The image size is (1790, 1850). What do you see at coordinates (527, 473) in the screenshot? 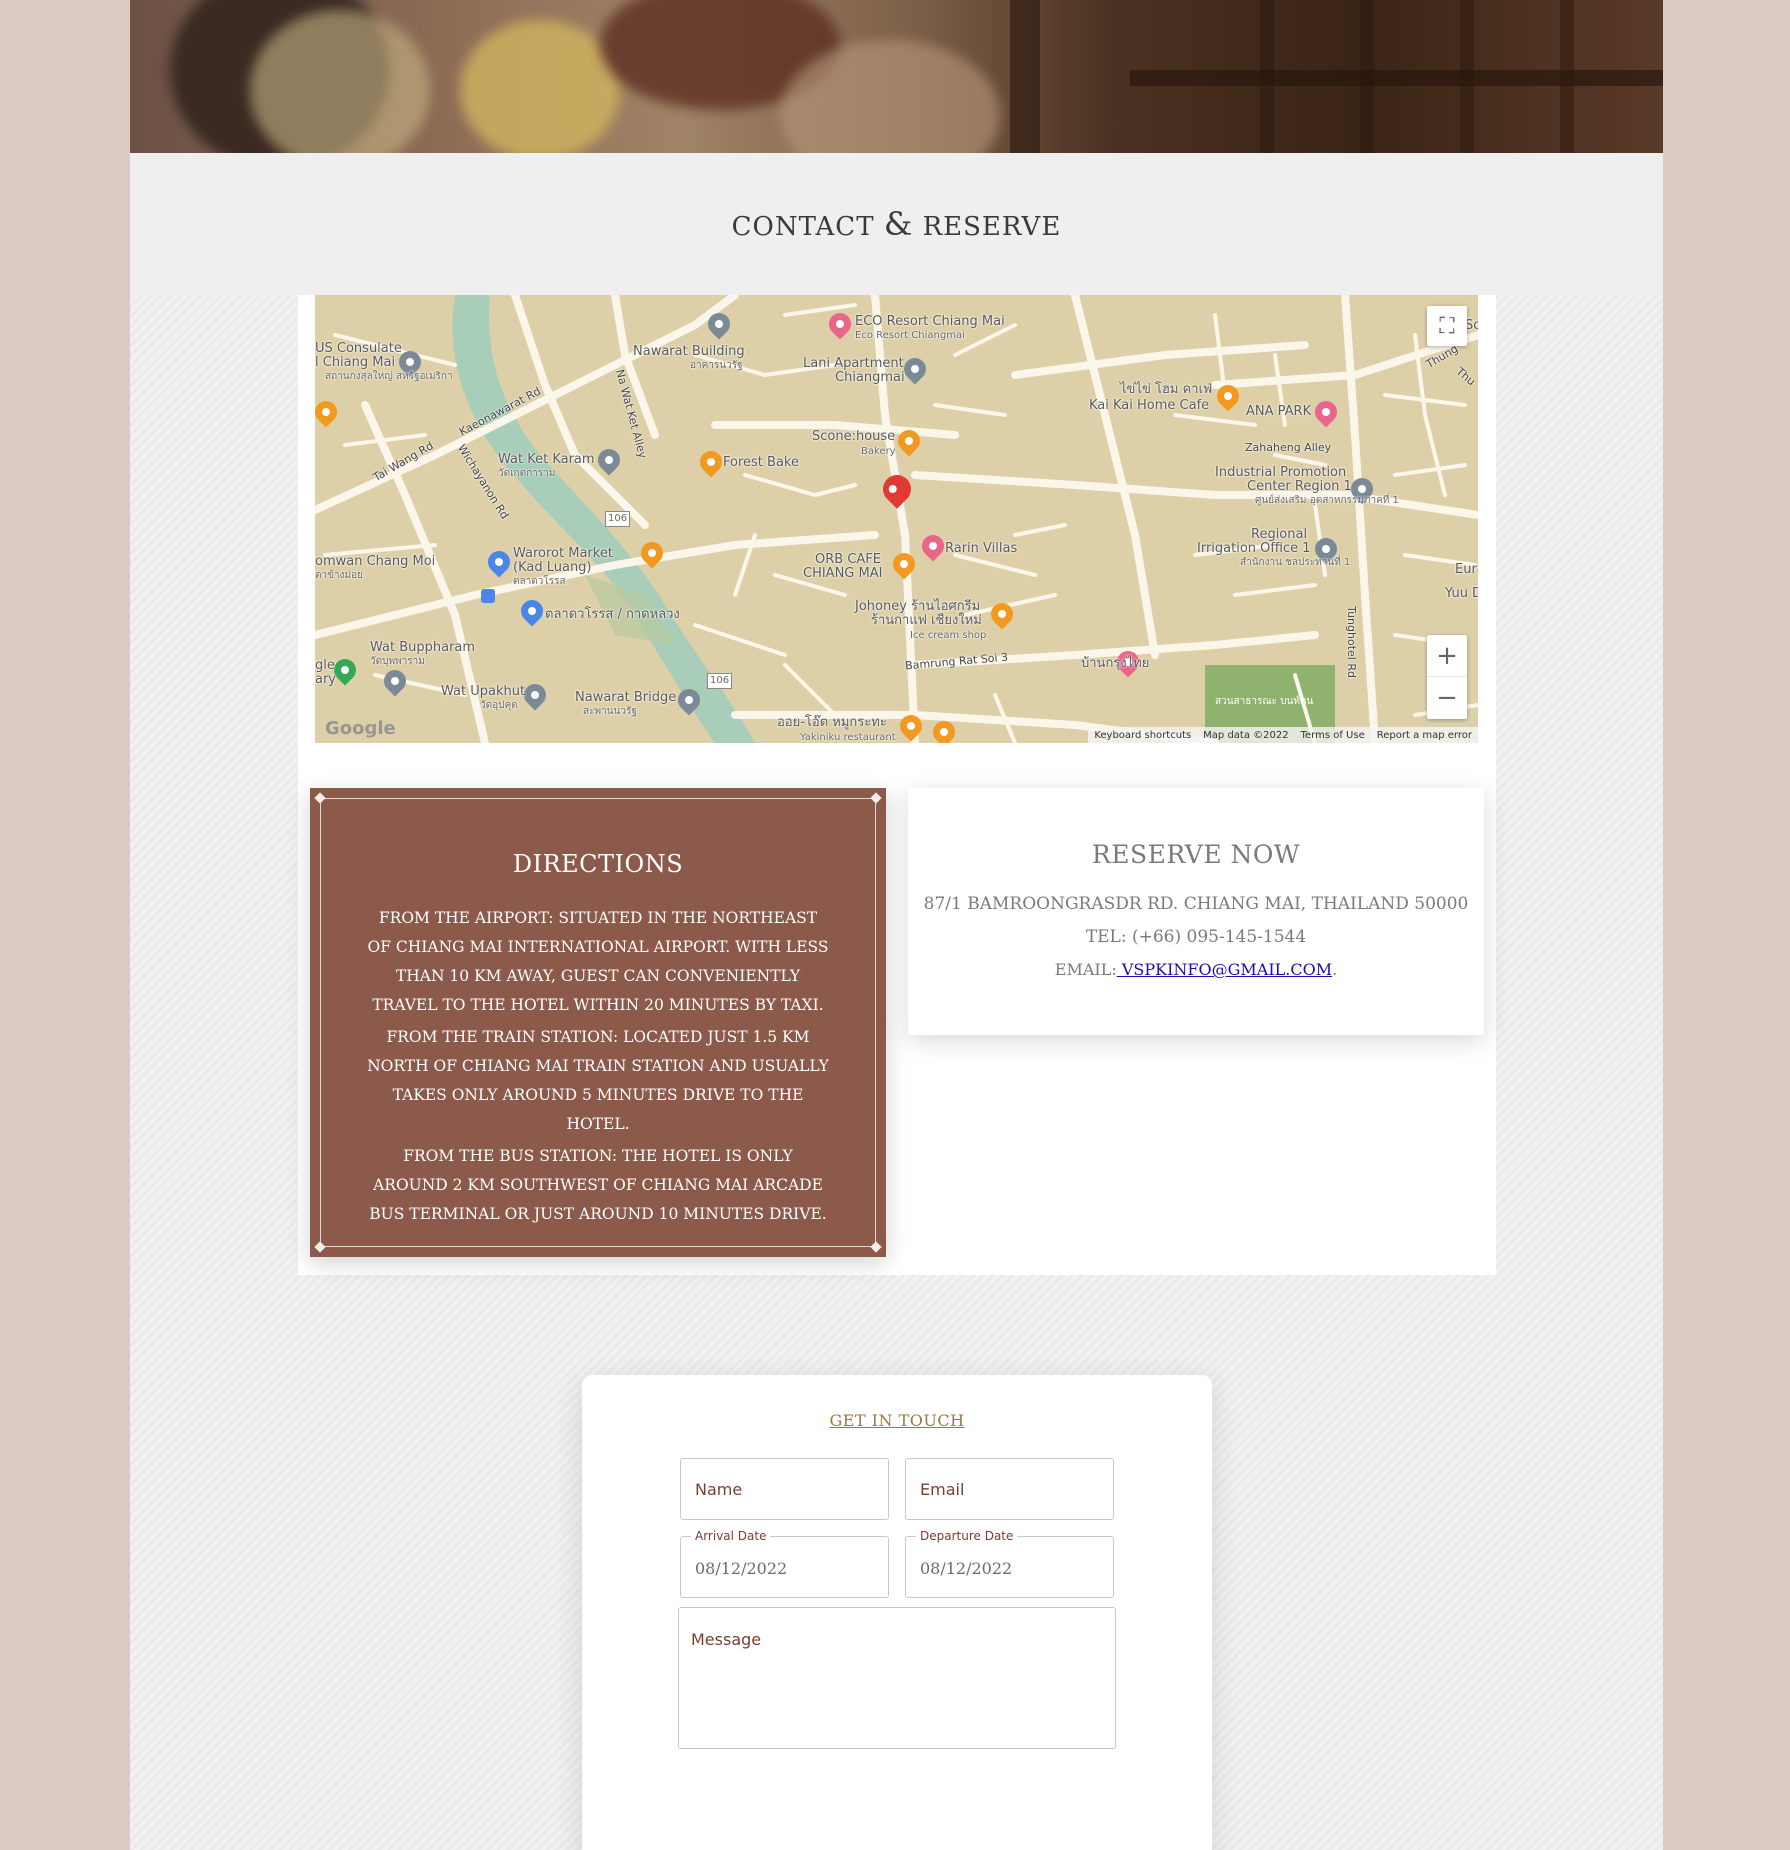
I see `map-label: วัดเกตการาม` at bounding box center [527, 473].